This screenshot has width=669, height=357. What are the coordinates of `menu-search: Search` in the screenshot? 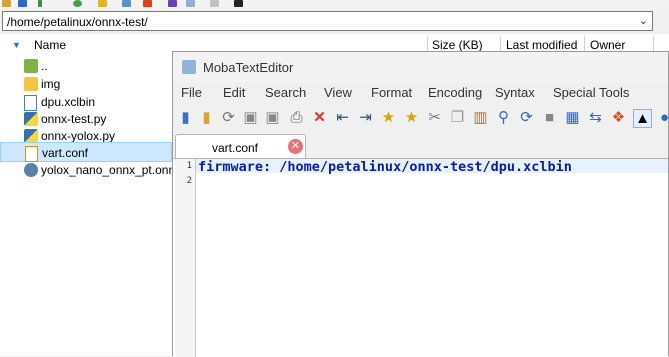 It's located at (285, 92).